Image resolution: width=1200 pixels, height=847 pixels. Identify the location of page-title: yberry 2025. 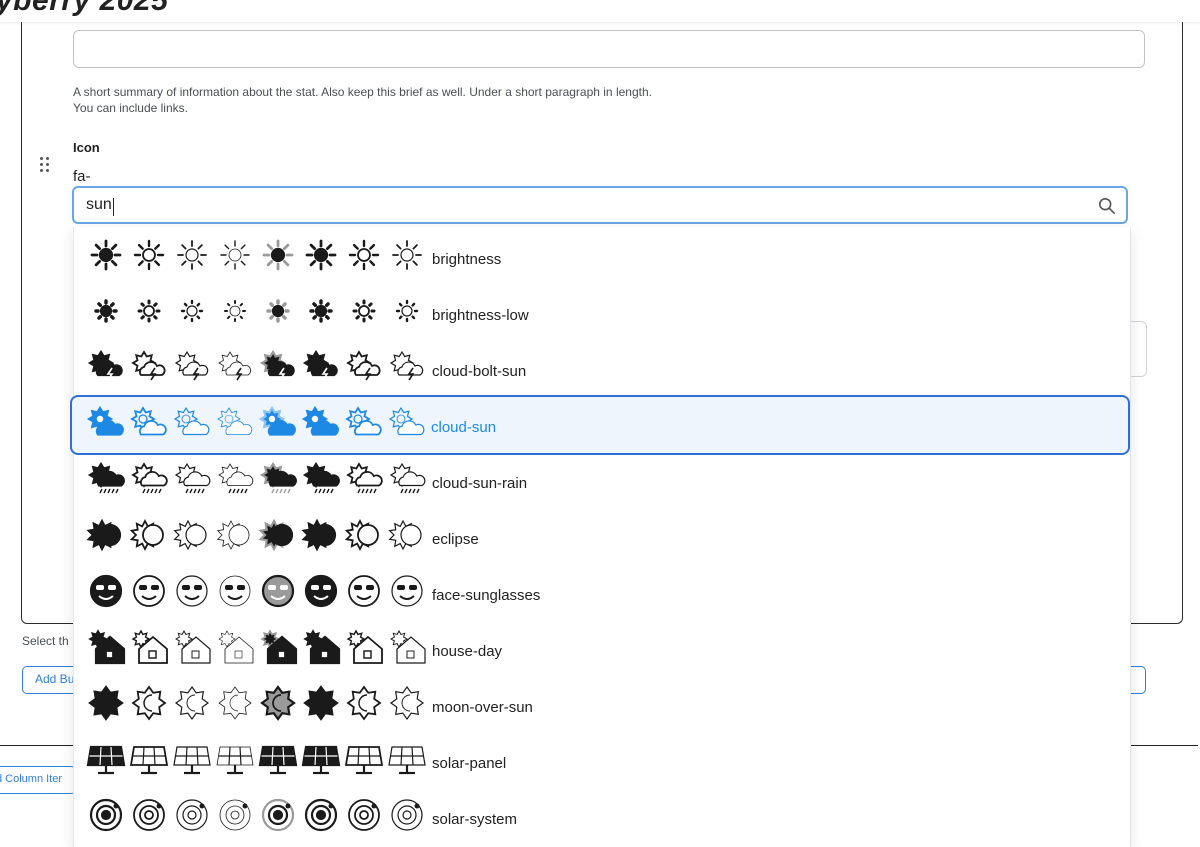
(84, 8).